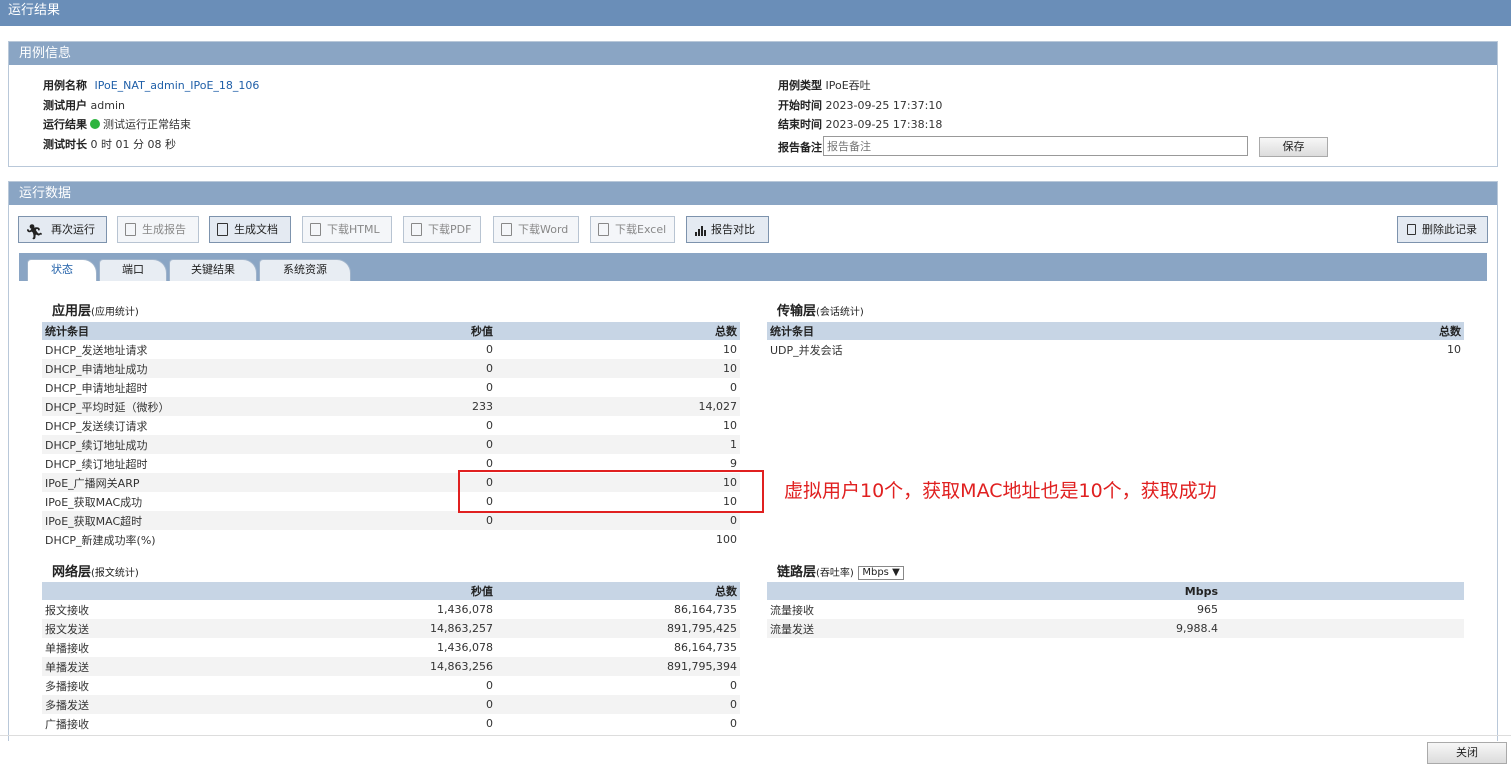 This screenshot has width=1511, height=769. I want to click on remark-label: 报告备注, so click(800, 147).